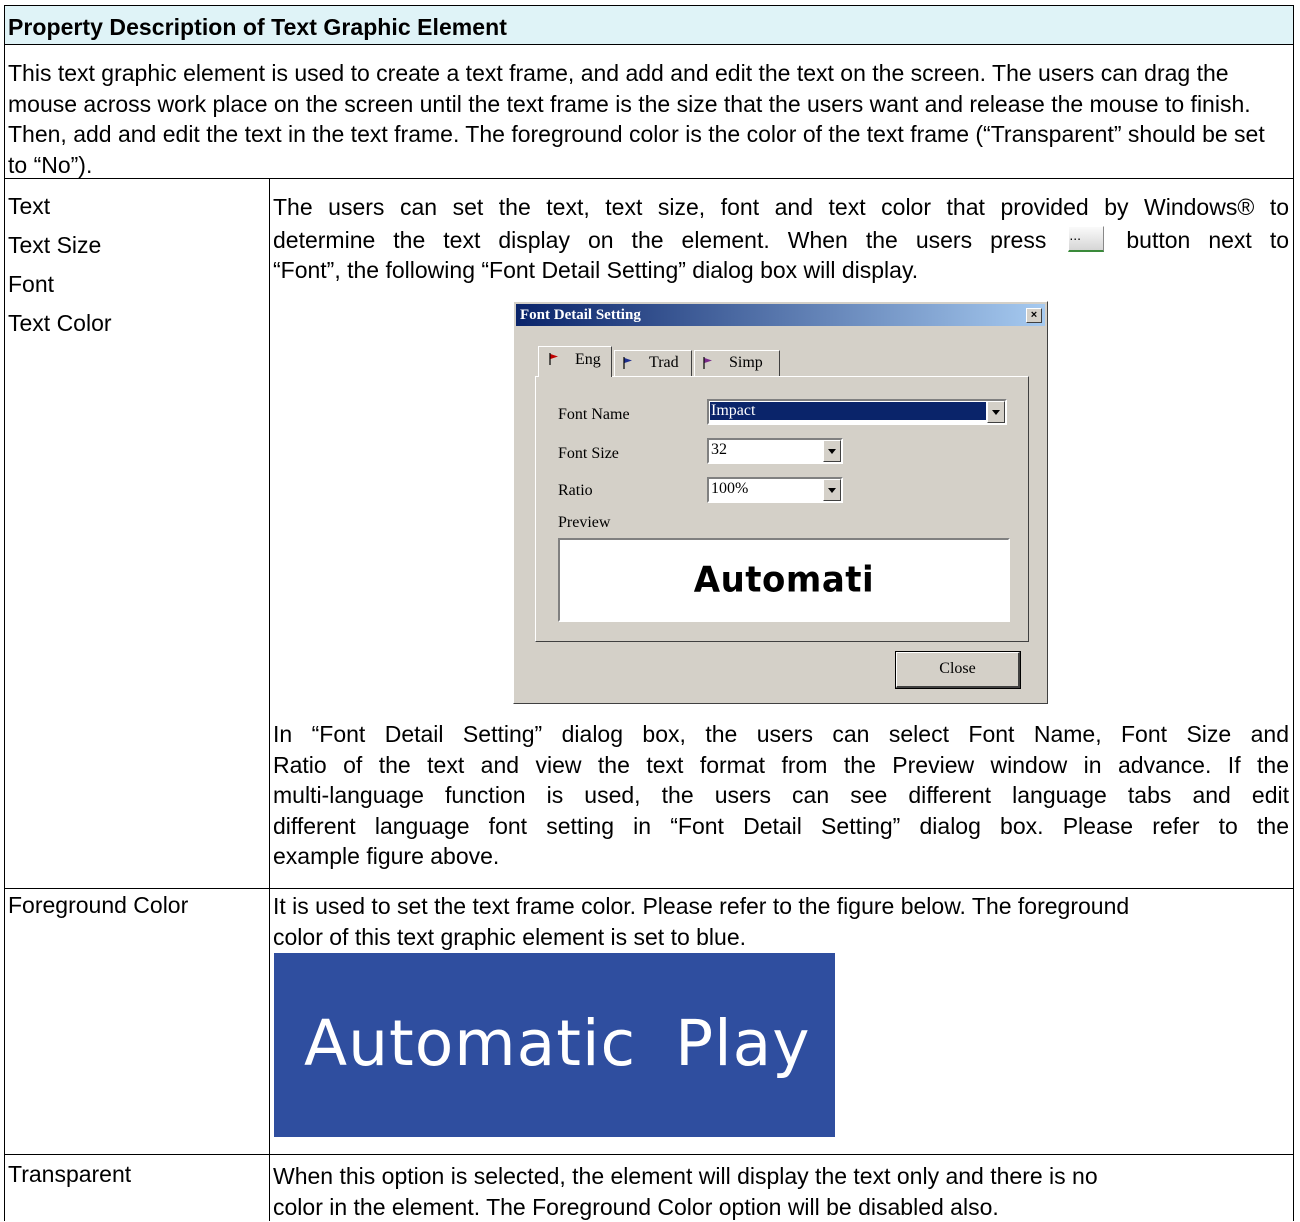 The width and height of the screenshot is (1300, 1222). What do you see at coordinates (729, 489) in the screenshot?
I see `ratio-value: 100%` at bounding box center [729, 489].